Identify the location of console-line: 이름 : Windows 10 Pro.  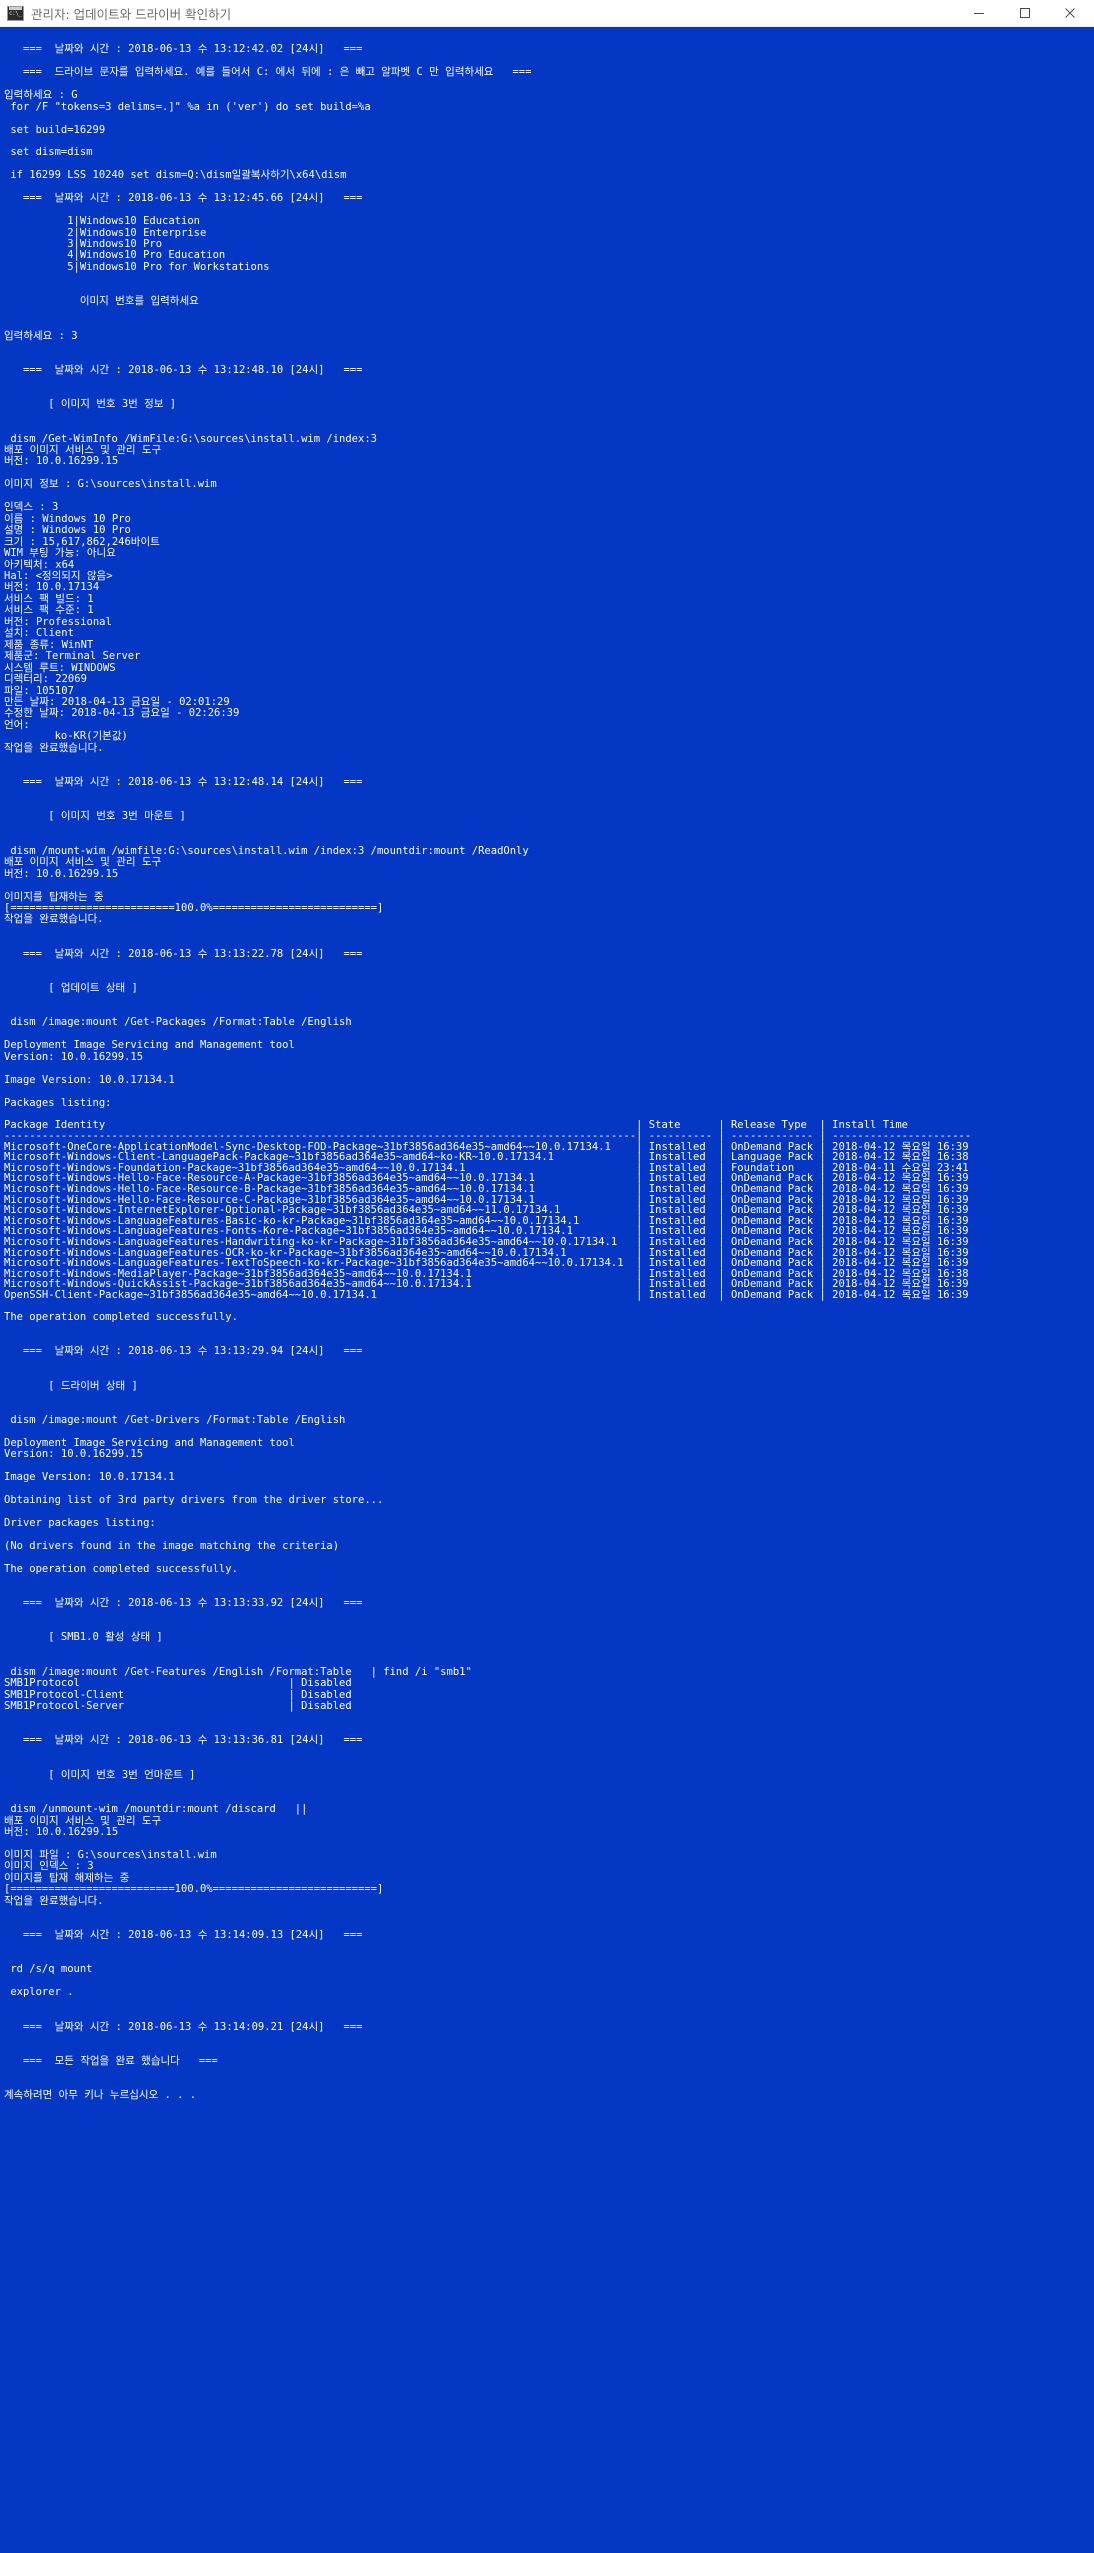
(67, 518).